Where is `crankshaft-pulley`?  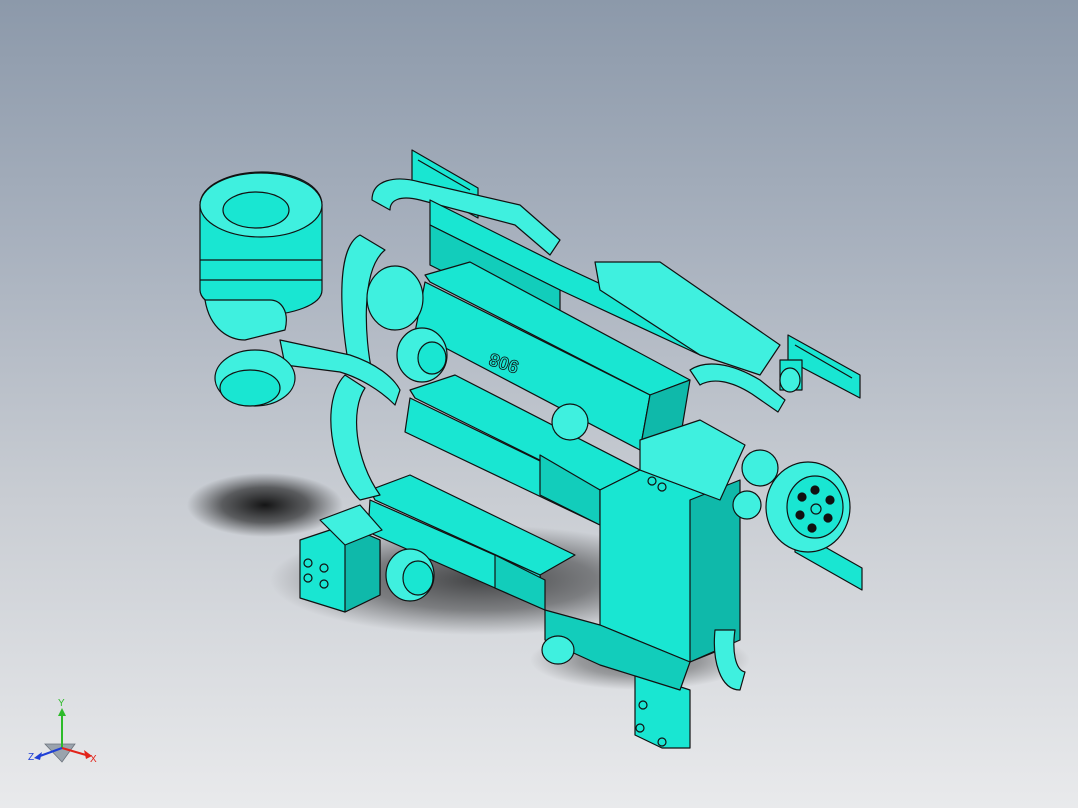
crankshaft-pulley is located at coordinates (808, 507).